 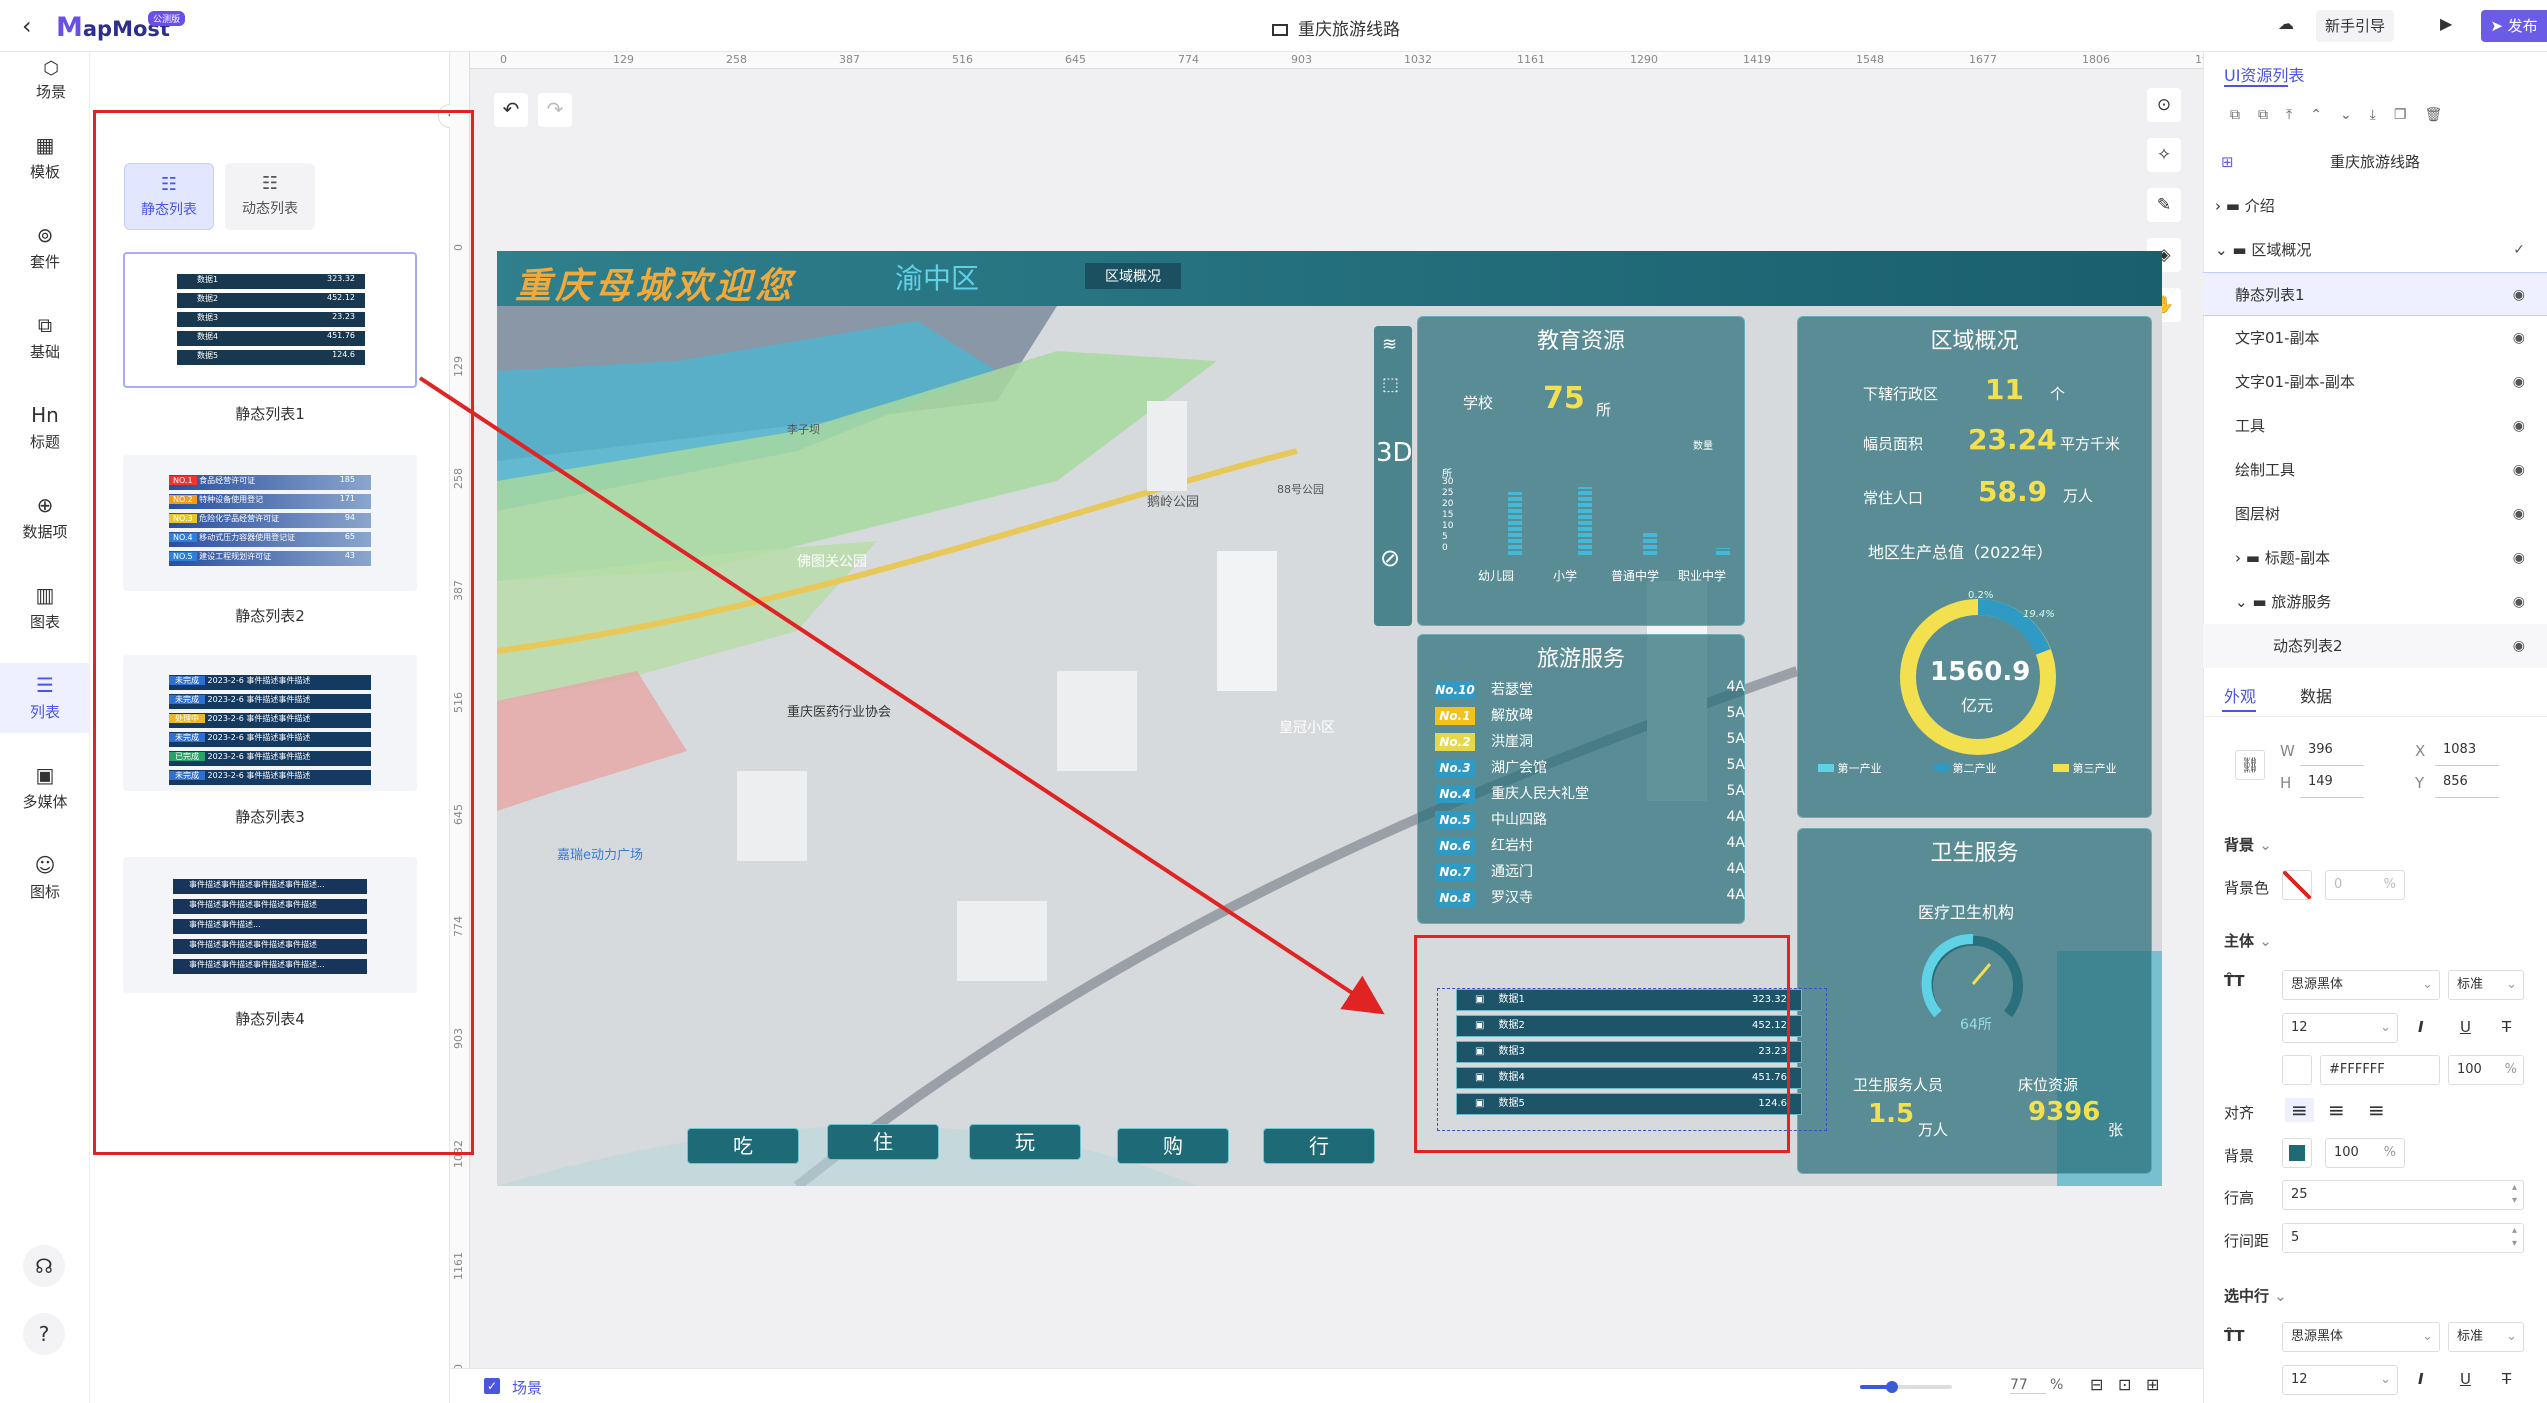 What do you see at coordinates (511, 110) in the screenshot?
I see `undo-icon: ↶` at bounding box center [511, 110].